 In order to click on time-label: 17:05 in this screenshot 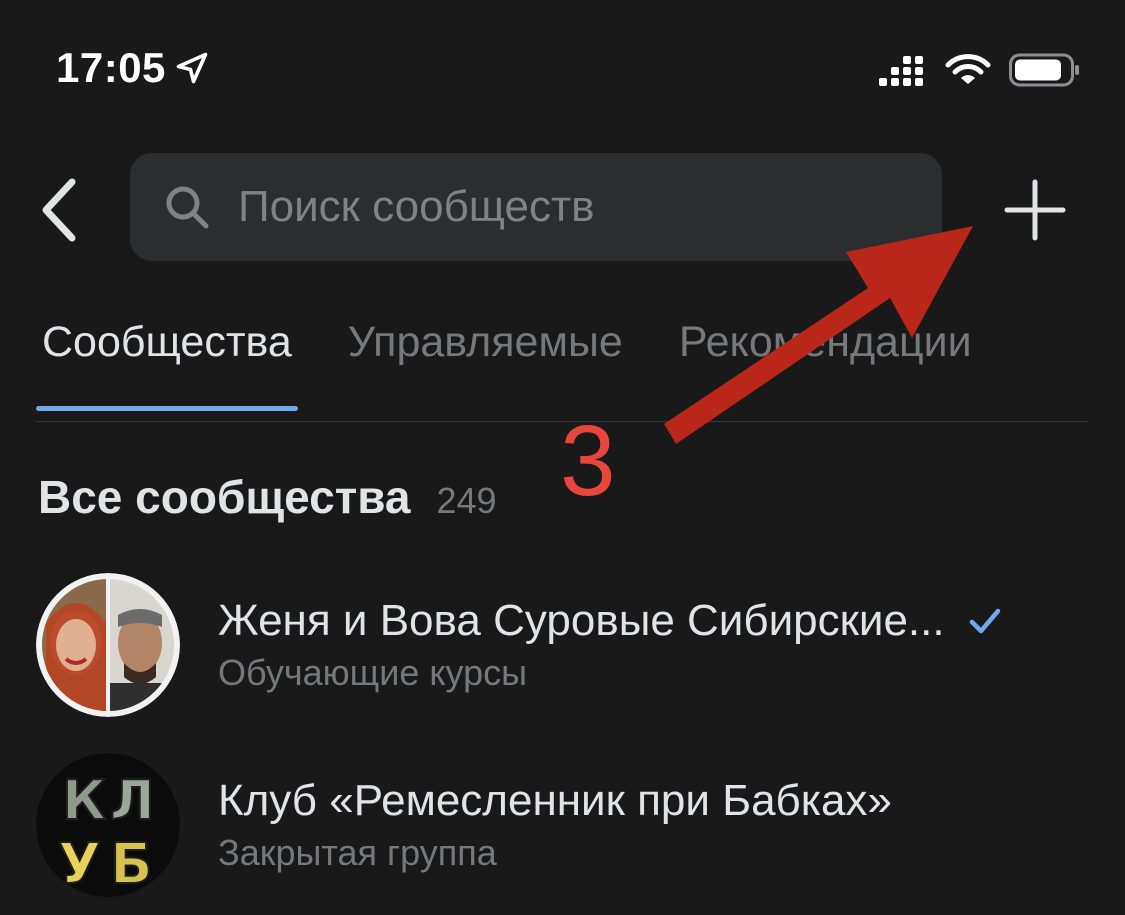, I will do `click(111, 67)`.